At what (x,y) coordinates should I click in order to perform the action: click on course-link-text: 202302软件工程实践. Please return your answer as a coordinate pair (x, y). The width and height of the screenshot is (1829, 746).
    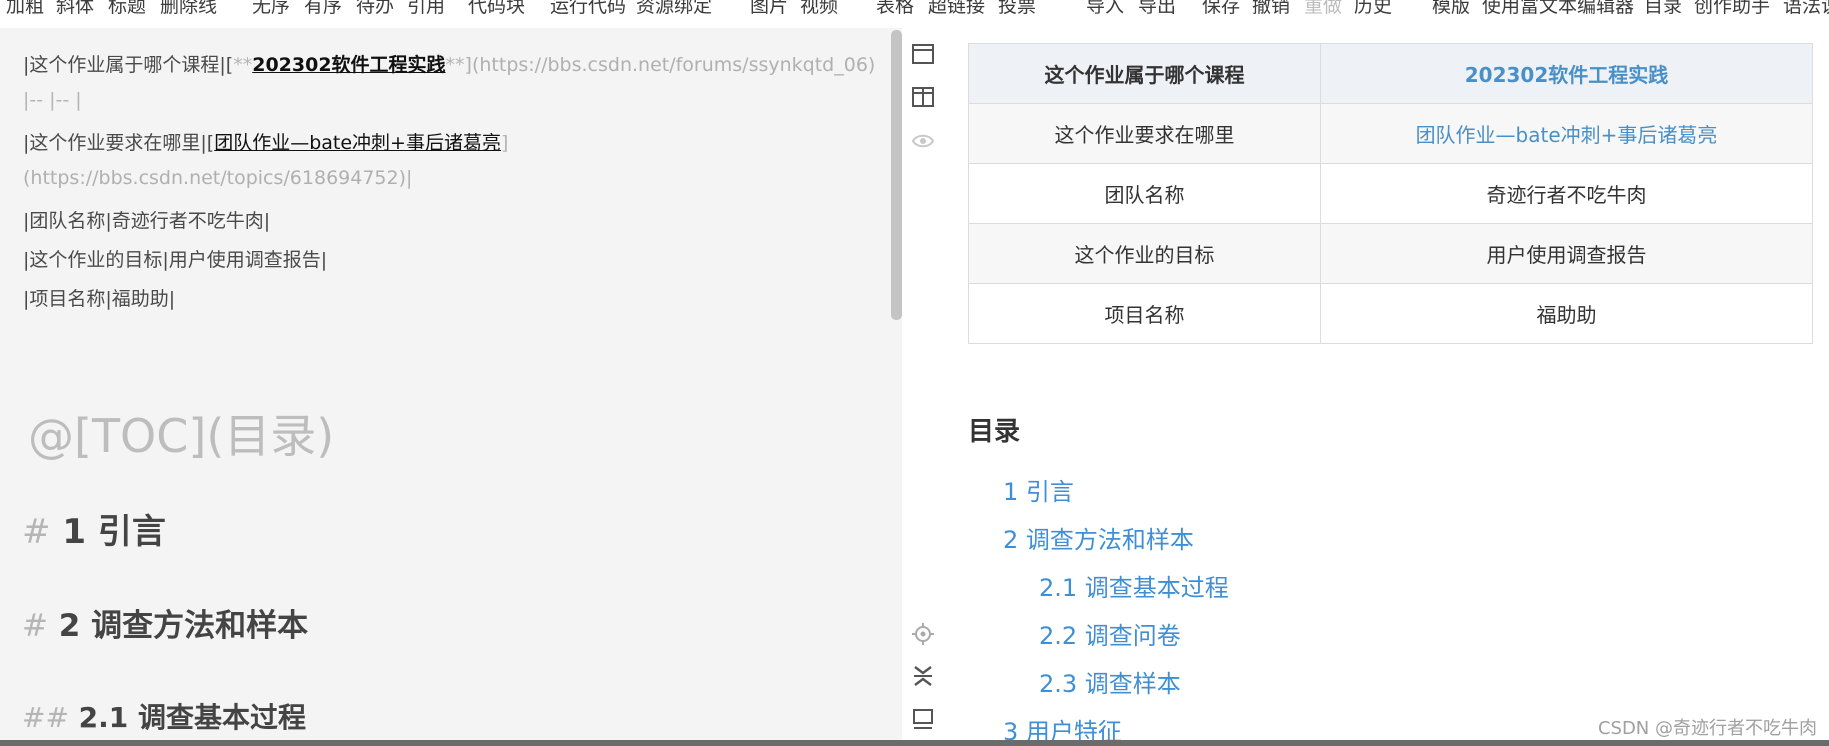
    Looking at the image, I should click on (349, 65).